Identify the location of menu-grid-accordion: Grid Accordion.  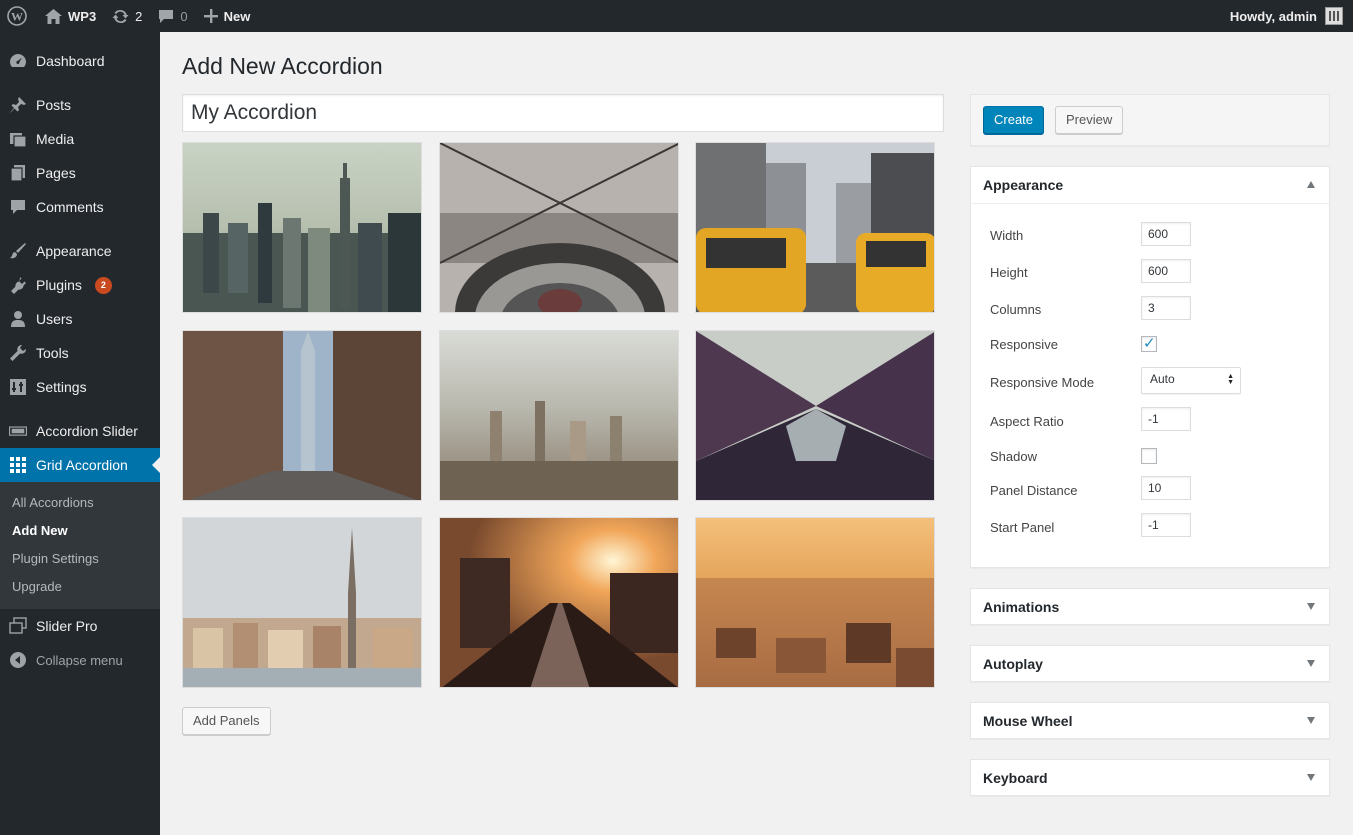
(80, 465).